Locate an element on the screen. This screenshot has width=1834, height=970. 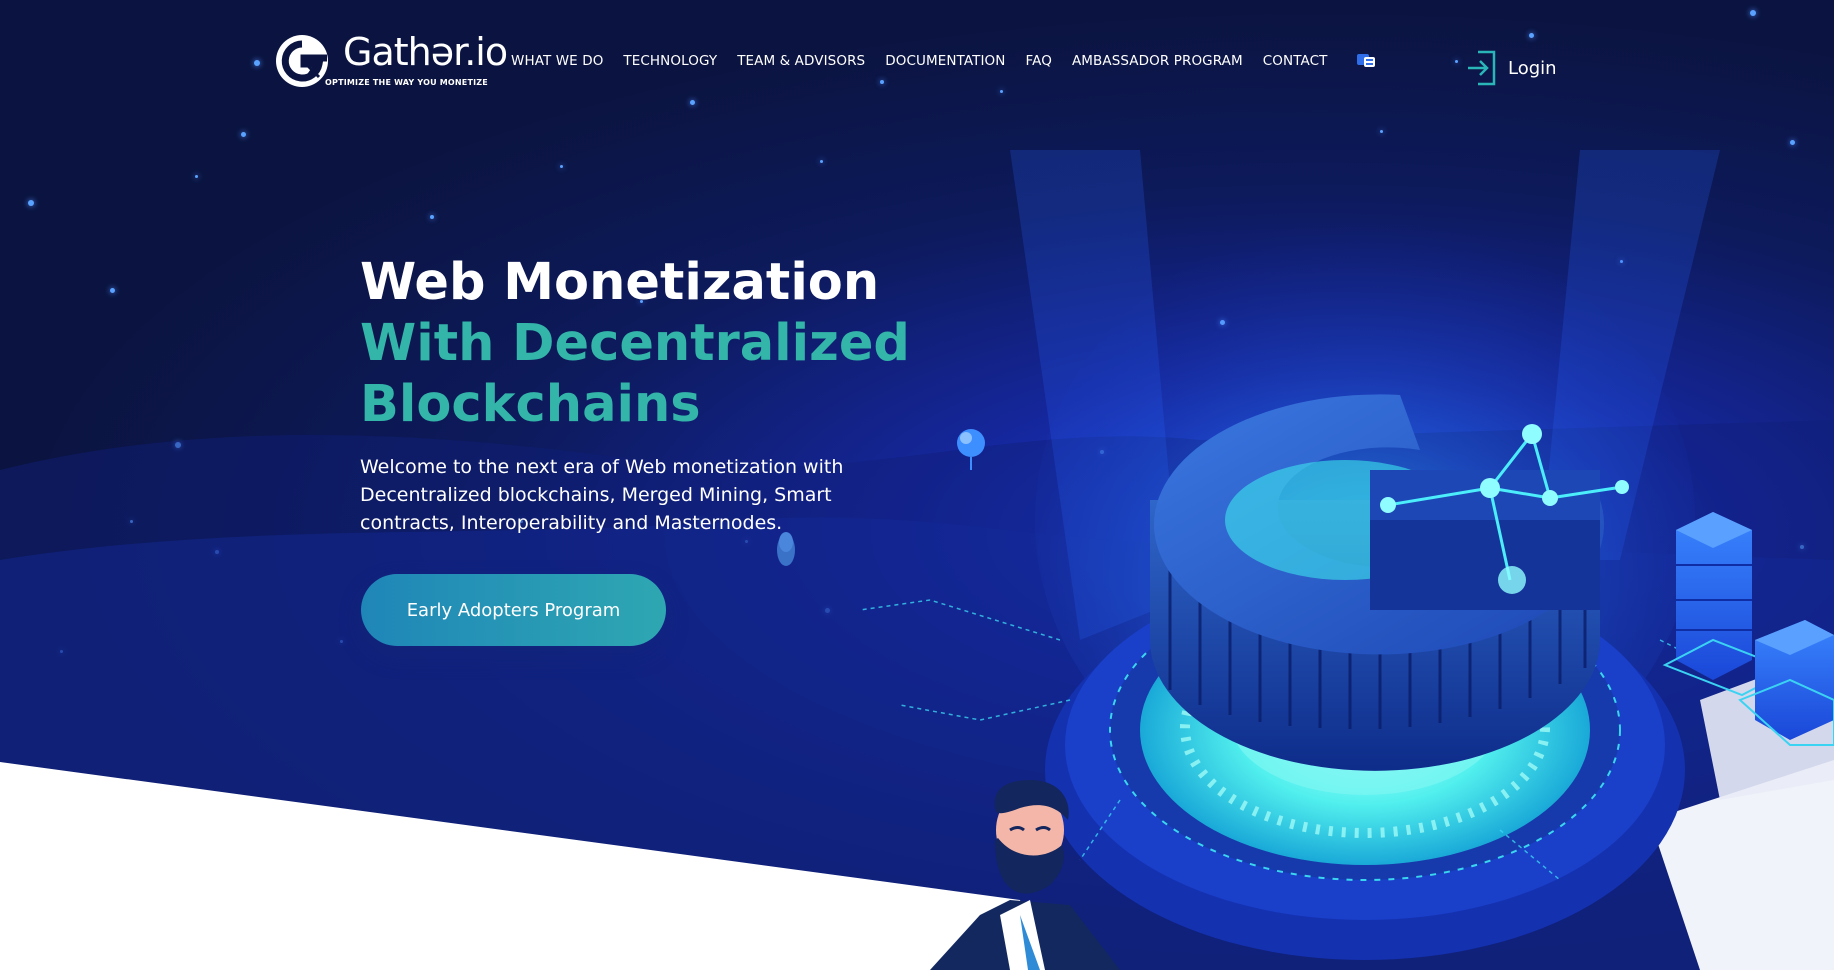
login-button: Login is located at coordinates (1511, 68).